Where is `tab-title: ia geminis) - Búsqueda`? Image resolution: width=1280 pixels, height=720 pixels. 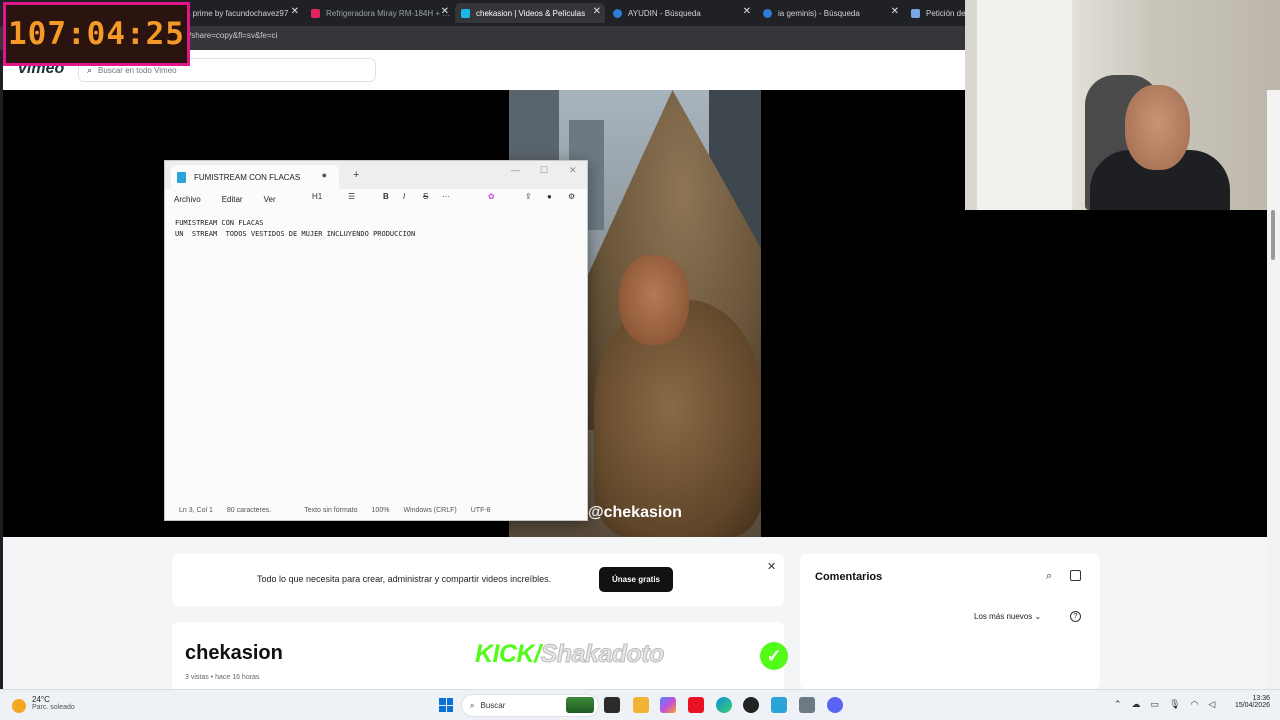 tab-title: ia geminis) - Búsqueda is located at coordinates (819, 13).